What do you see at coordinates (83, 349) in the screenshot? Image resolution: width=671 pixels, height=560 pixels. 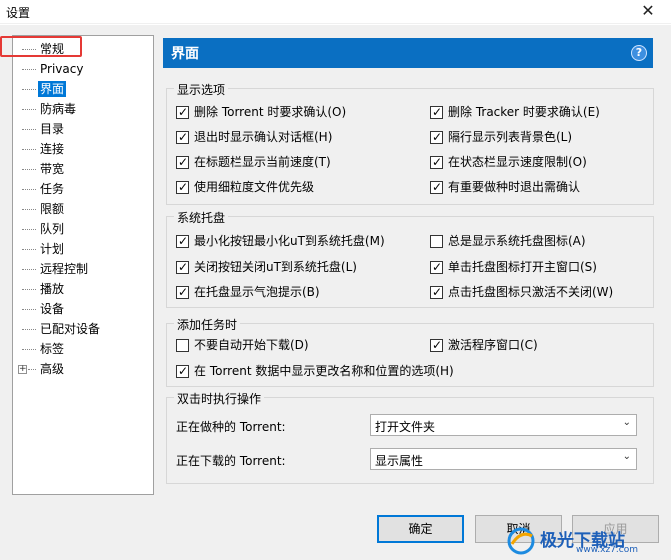 I see `tree-item-labels: 标签` at bounding box center [83, 349].